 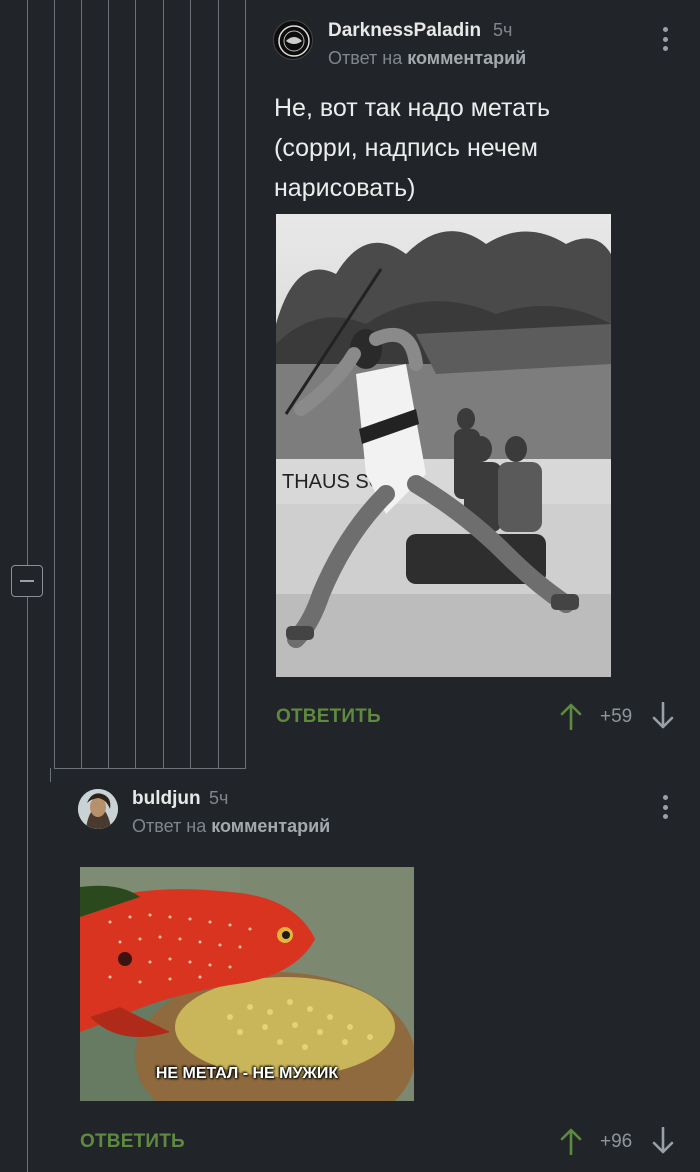 What do you see at coordinates (247, 1073) in the screenshot?
I see `image-caption: НЕ МЕТАЛ - НЕ МУЖИК` at bounding box center [247, 1073].